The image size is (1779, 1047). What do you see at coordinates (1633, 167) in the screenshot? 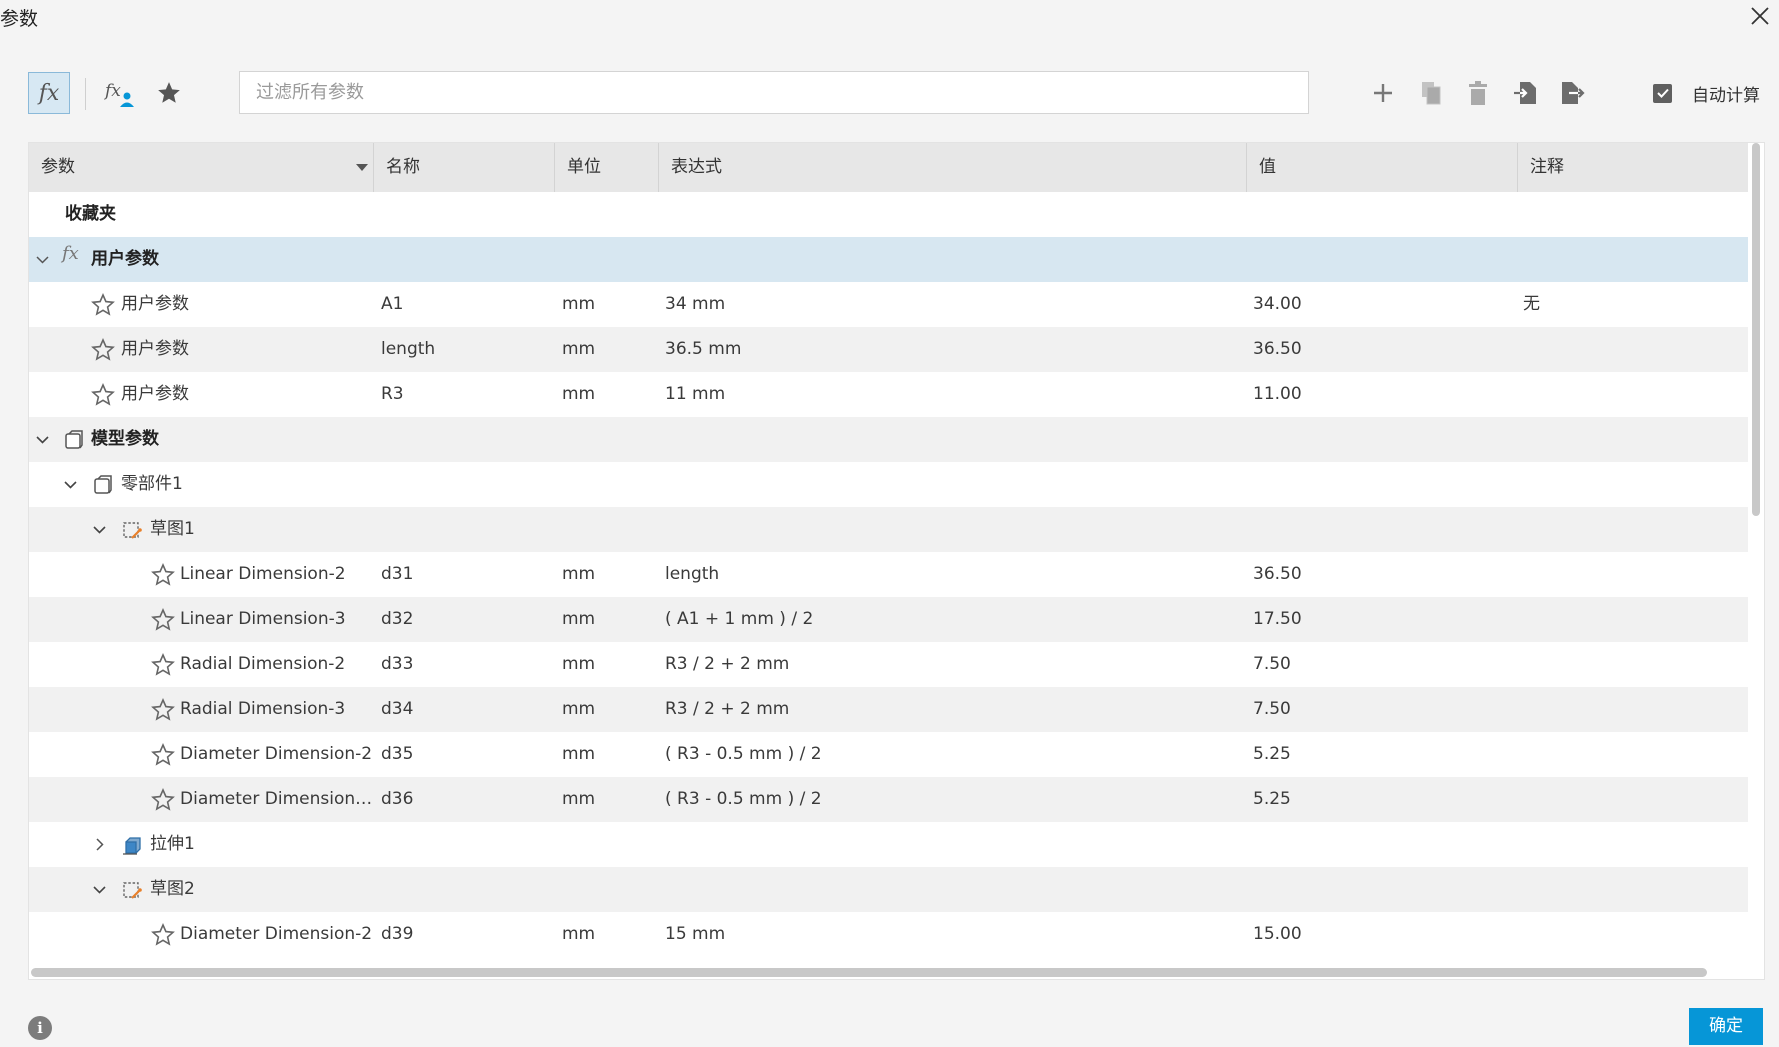
I see `column-header-comment: 注释` at bounding box center [1633, 167].